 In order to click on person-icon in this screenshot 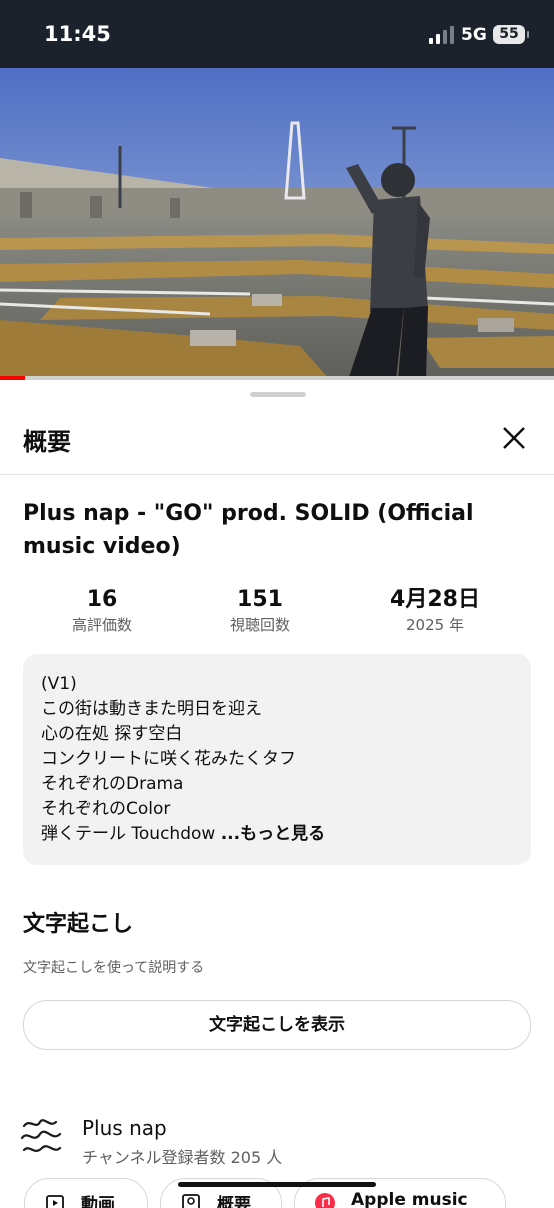, I will do `click(191, 1201)`.